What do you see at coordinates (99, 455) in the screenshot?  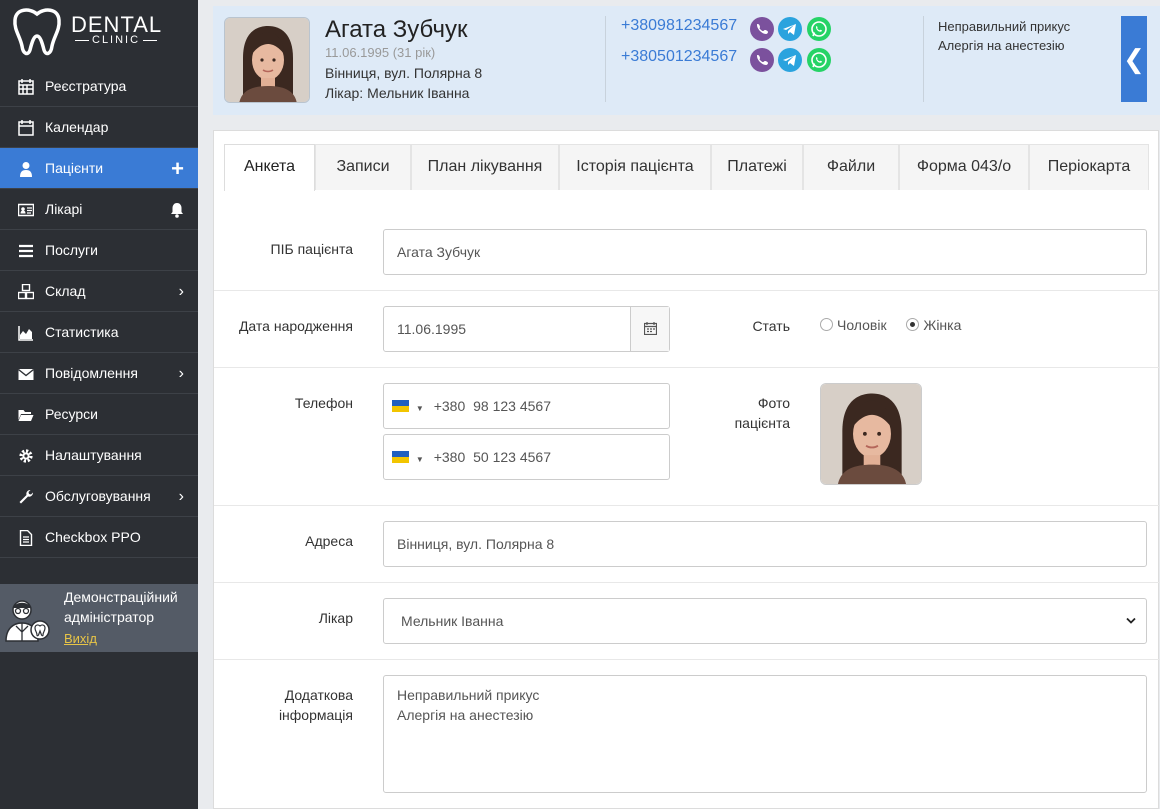 I see `sidebar-item-settings: Налаштування` at bounding box center [99, 455].